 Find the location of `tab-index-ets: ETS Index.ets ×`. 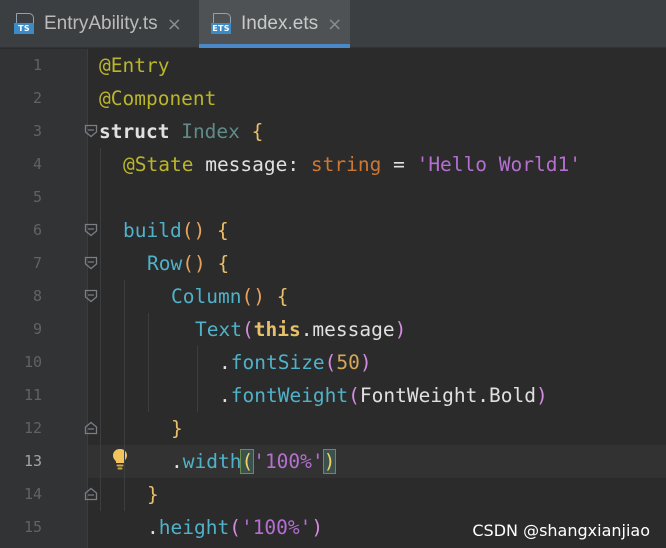

tab-index-ets: ETS Index.ets × is located at coordinates (274, 24).